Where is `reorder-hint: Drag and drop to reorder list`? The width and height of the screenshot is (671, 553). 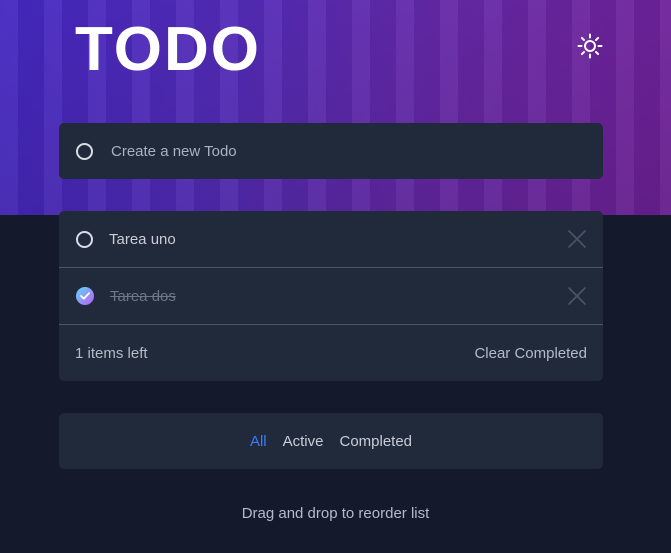
reorder-hint: Drag and drop to reorder list is located at coordinates (335, 513).